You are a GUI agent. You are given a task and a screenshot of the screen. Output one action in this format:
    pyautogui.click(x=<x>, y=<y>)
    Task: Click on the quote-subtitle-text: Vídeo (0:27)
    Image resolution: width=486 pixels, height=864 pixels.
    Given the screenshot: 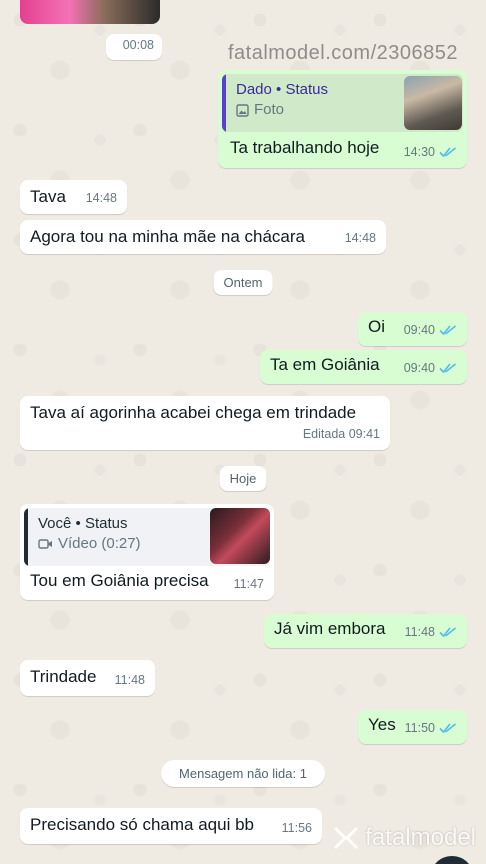 What is the action you would take?
    pyautogui.click(x=99, y=543)
    